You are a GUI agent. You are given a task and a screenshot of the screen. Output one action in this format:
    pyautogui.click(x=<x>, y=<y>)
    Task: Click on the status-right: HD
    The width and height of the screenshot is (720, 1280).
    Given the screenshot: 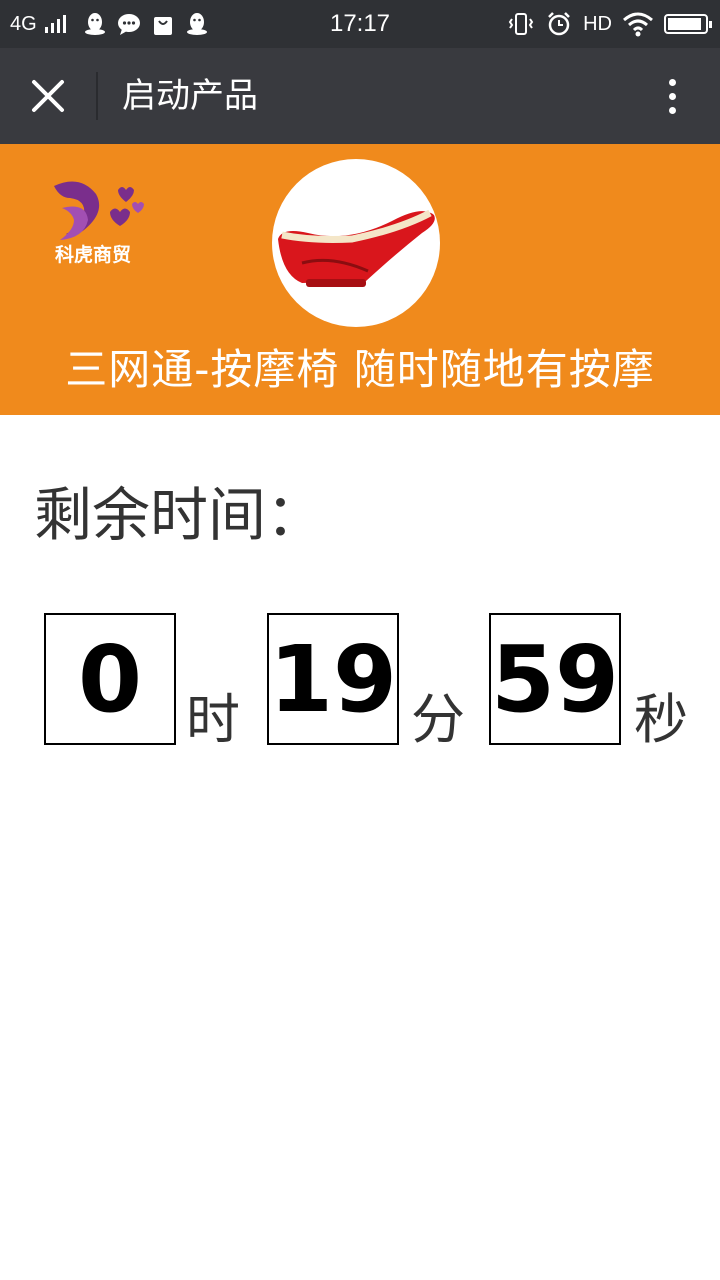 What is the action you would take?
    pyautogui.click(x=609, y=24)
    